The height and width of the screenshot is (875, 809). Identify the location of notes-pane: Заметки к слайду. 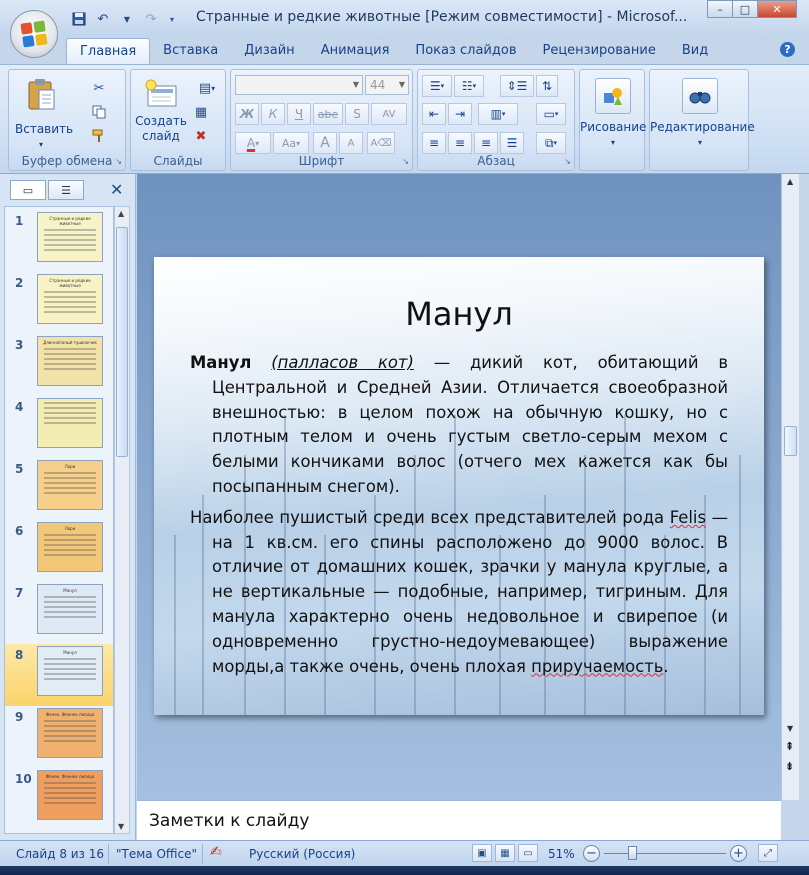
(459, 820).